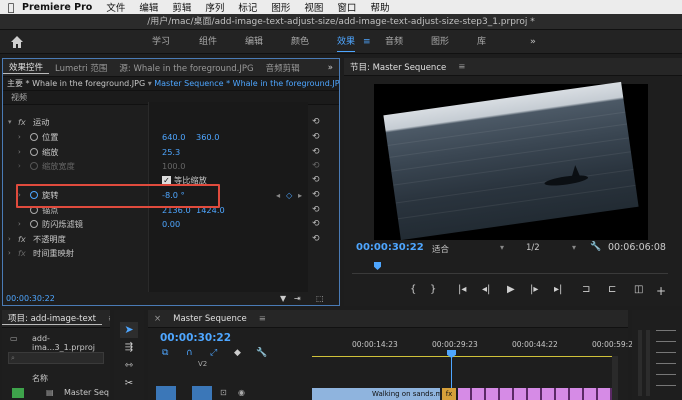 The width and height of the screenshot is (682, 400). Describe the element at coordinates (320, 299) in the screenshot. I see `export-frame-icon: ⬚` at that location.